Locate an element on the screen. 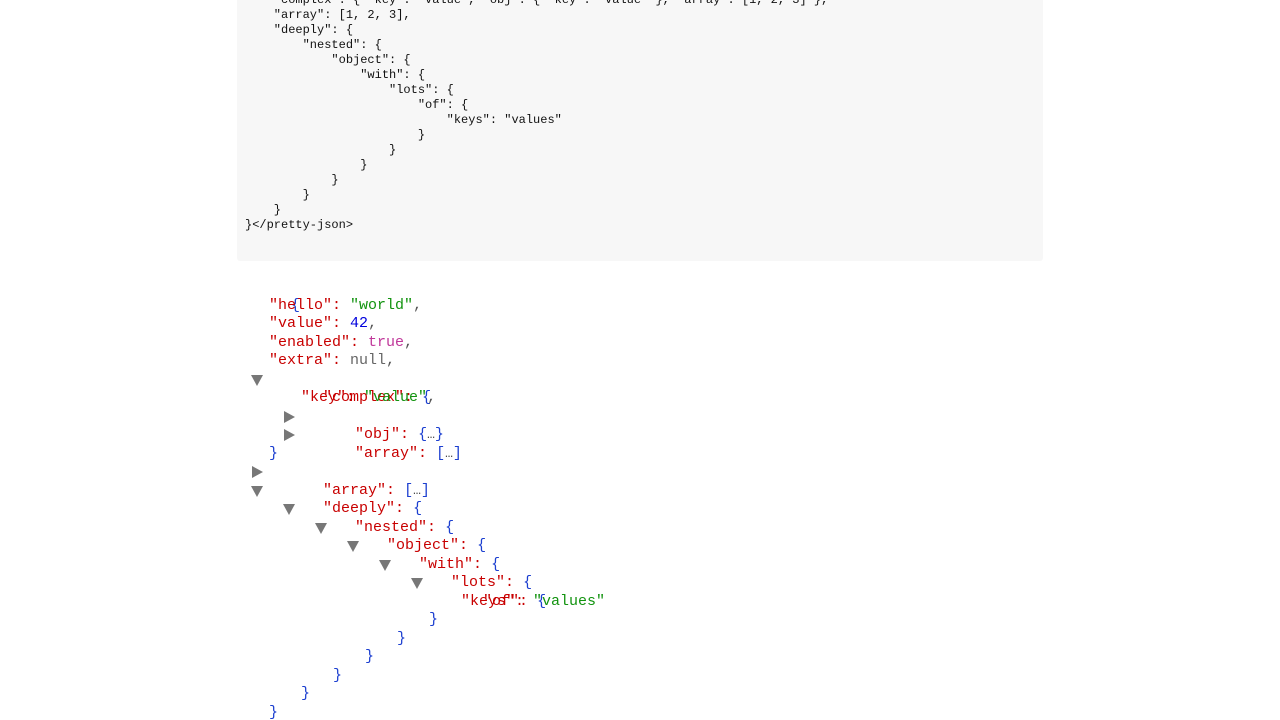 The width and height of the screenshot is (1280, 720). value-extra: null is located at coordinates (368, 360).